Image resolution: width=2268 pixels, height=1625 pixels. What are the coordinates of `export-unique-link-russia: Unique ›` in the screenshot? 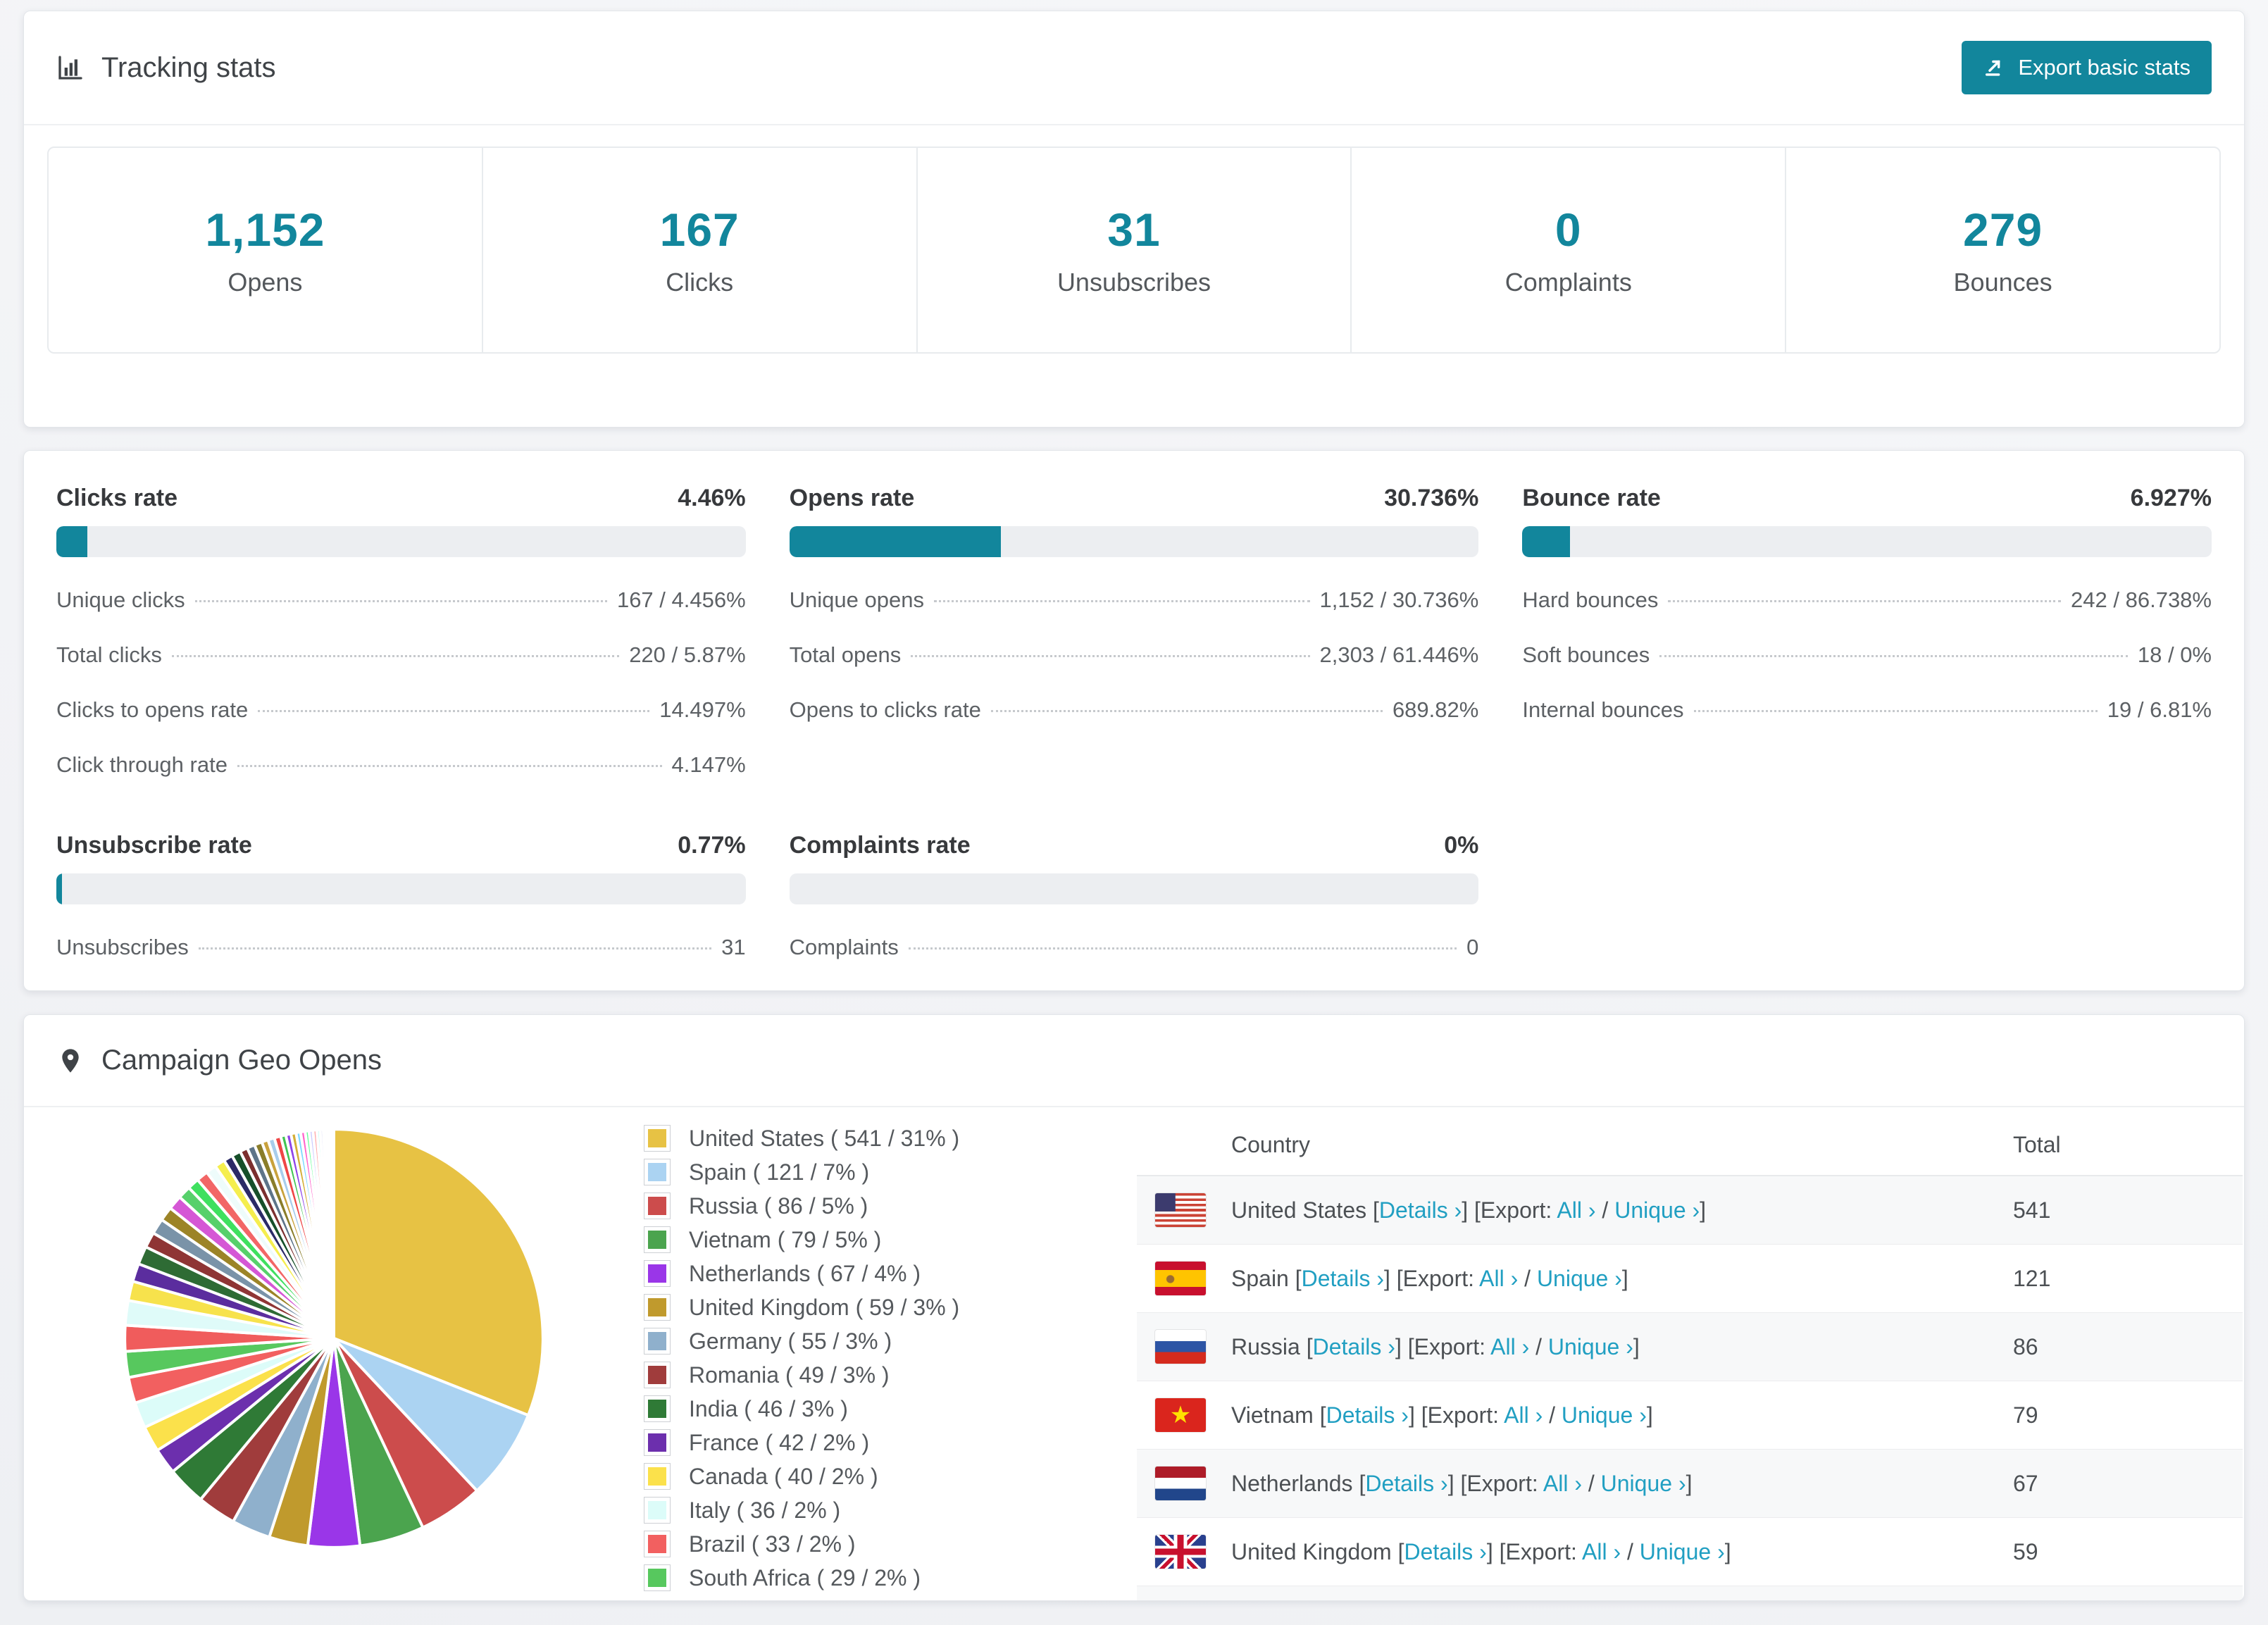 It's located at (1591, 1346).